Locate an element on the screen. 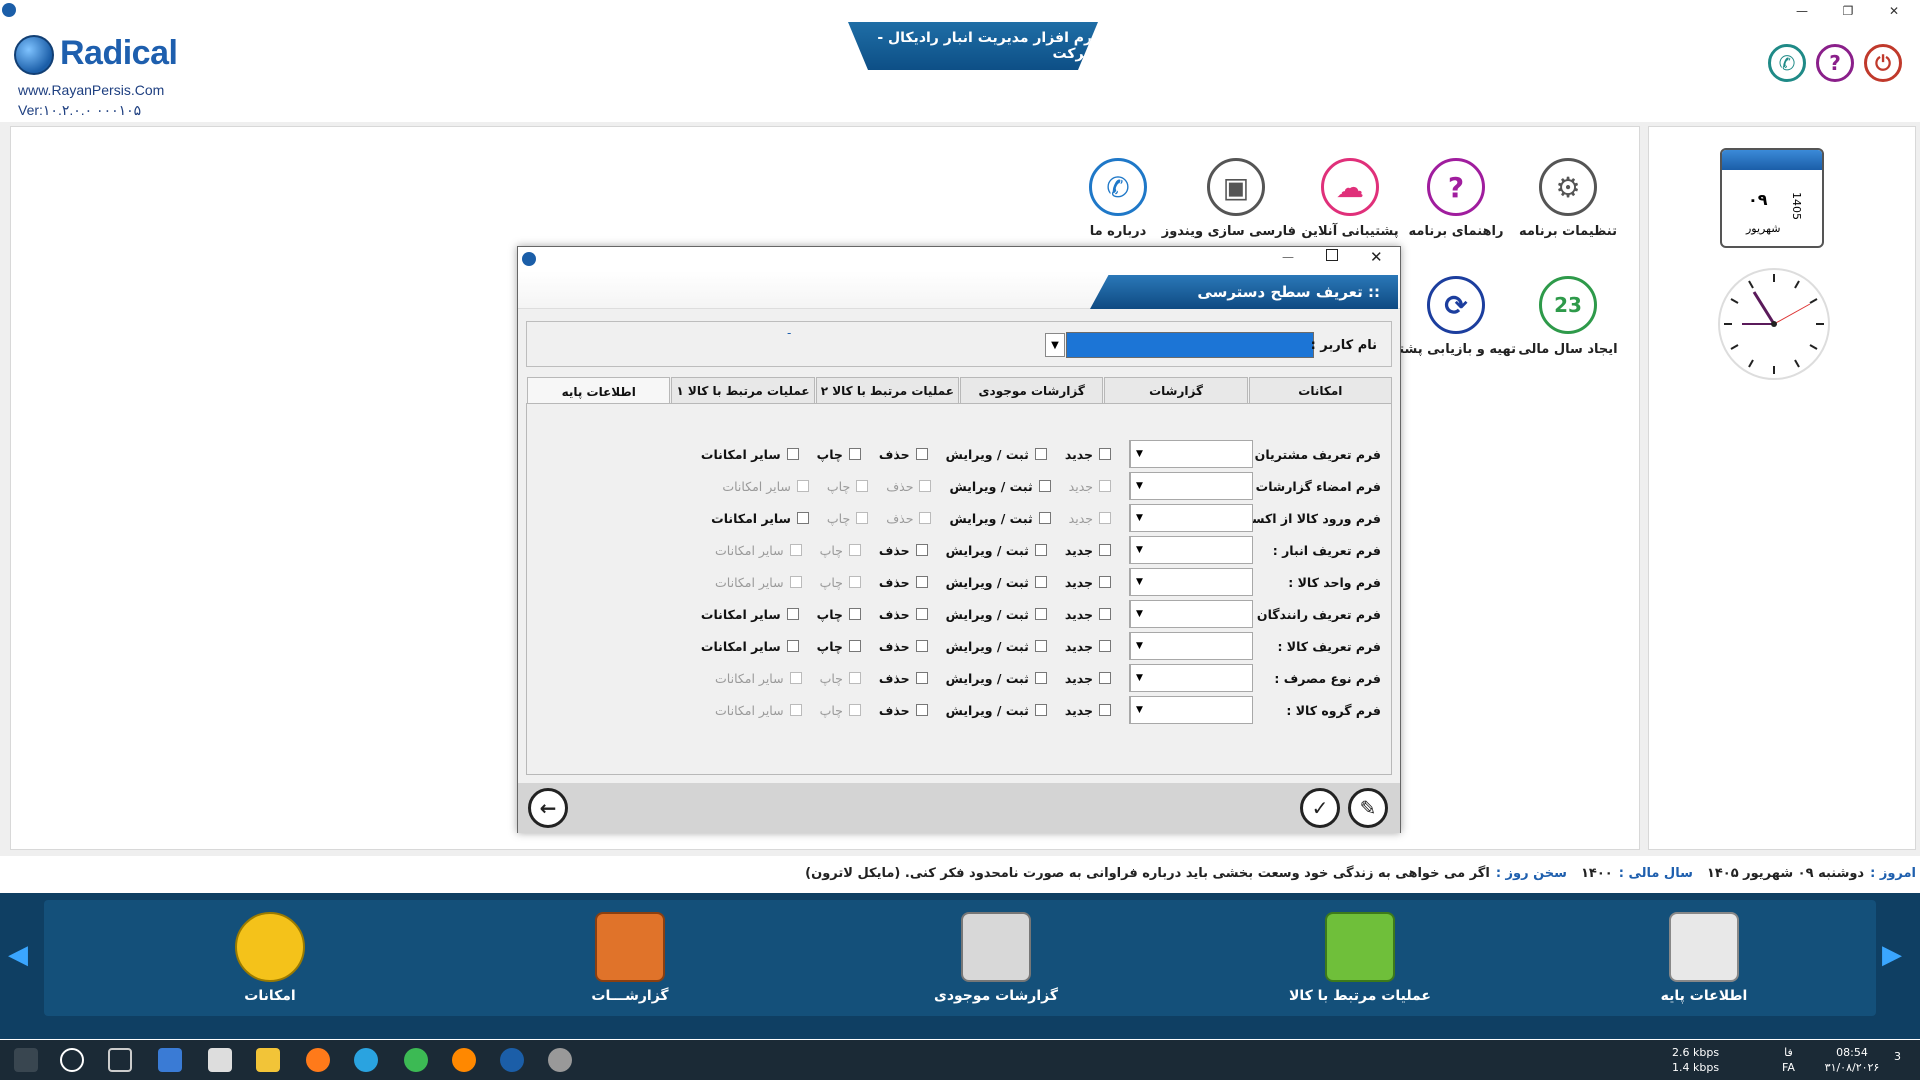 The height and width of the screenshot is (1080, 1920). store-icon is located at coordinates (170, 1060).